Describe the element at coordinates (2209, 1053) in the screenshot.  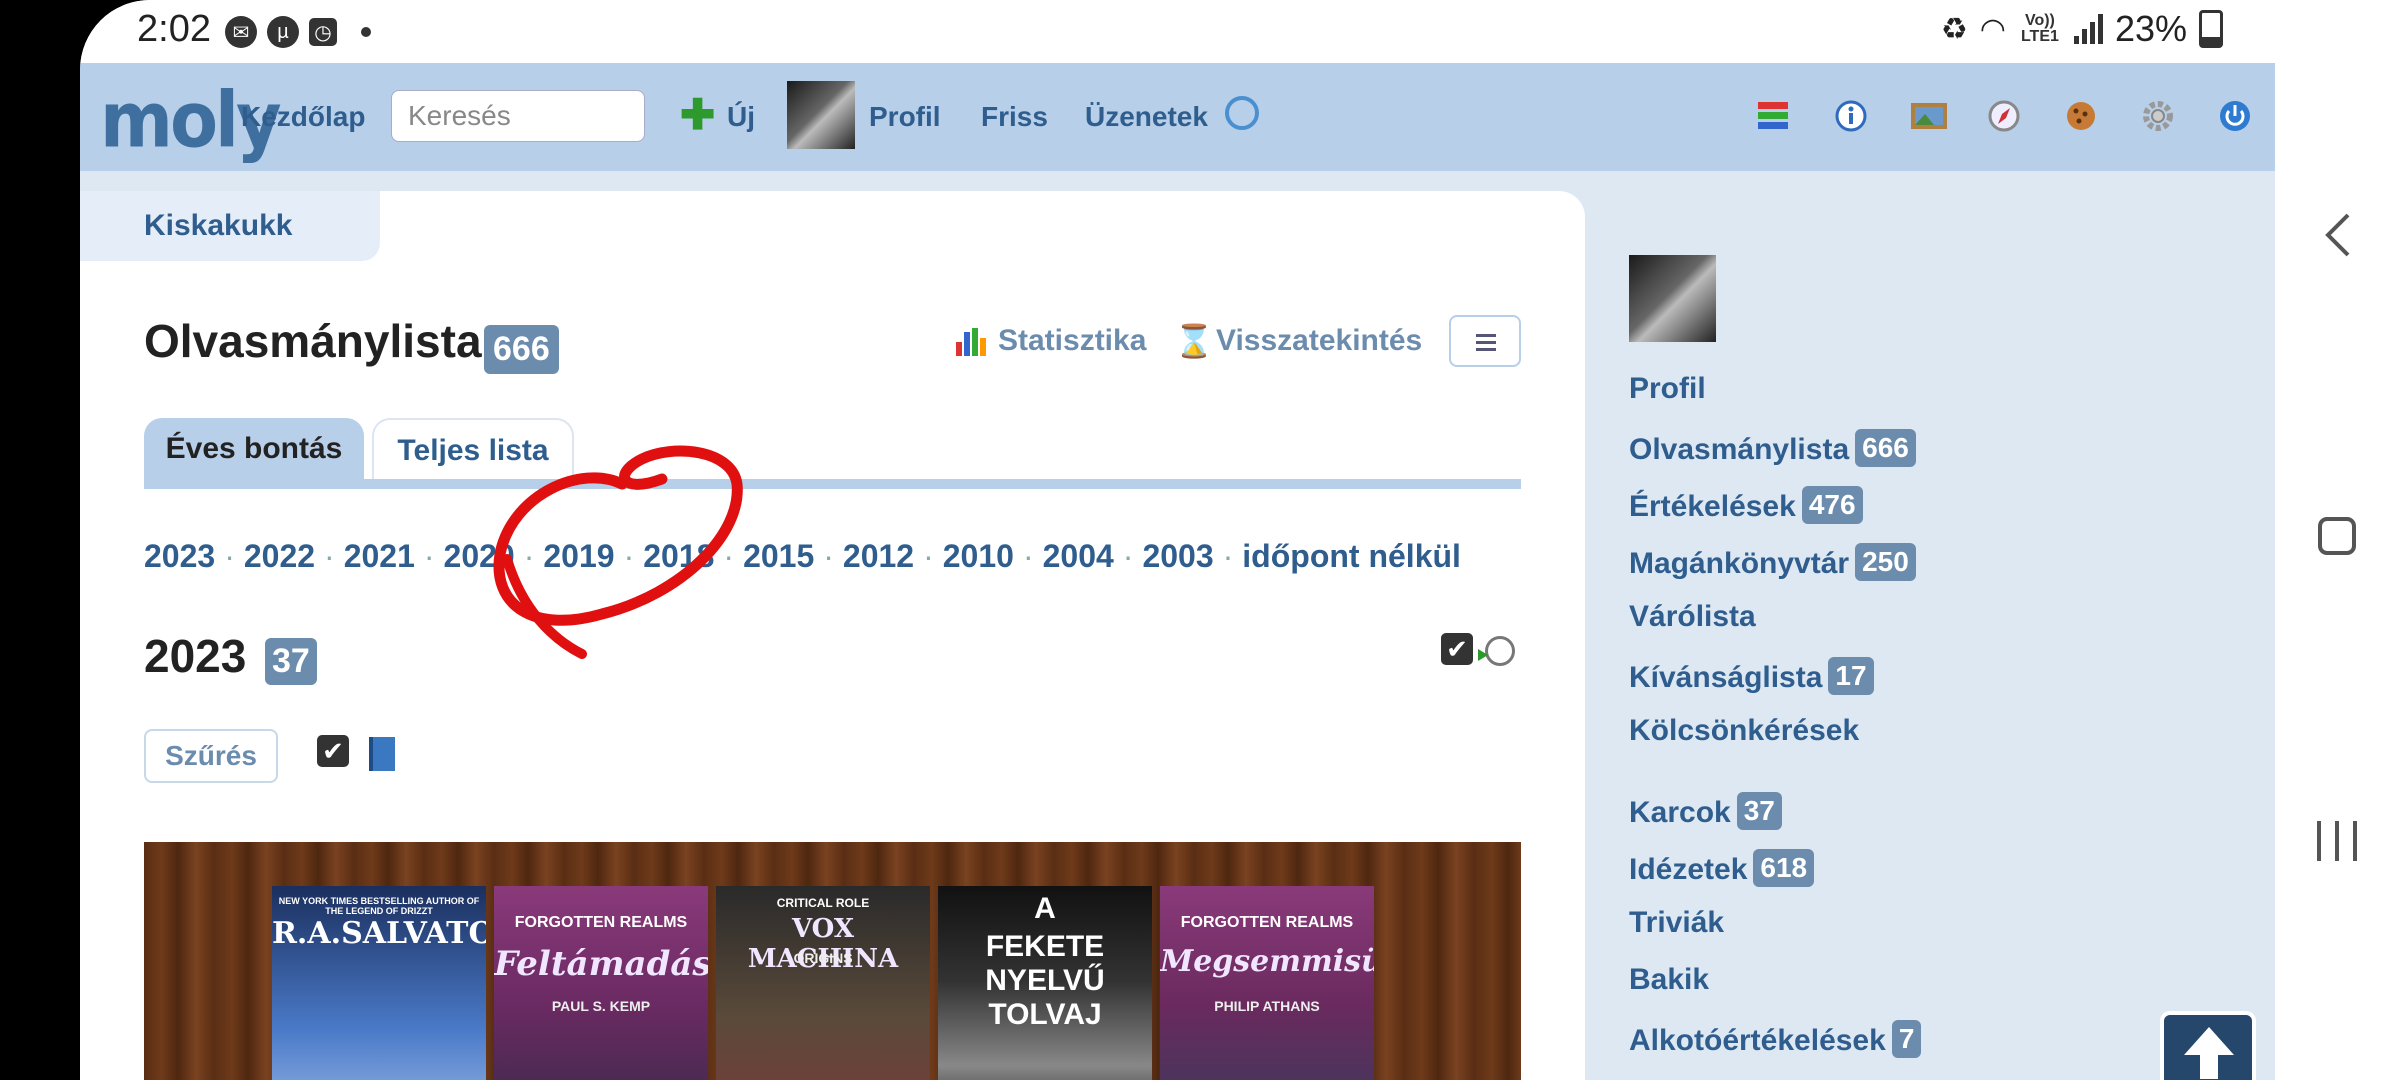
I see `arrow-up-icon` at that location.